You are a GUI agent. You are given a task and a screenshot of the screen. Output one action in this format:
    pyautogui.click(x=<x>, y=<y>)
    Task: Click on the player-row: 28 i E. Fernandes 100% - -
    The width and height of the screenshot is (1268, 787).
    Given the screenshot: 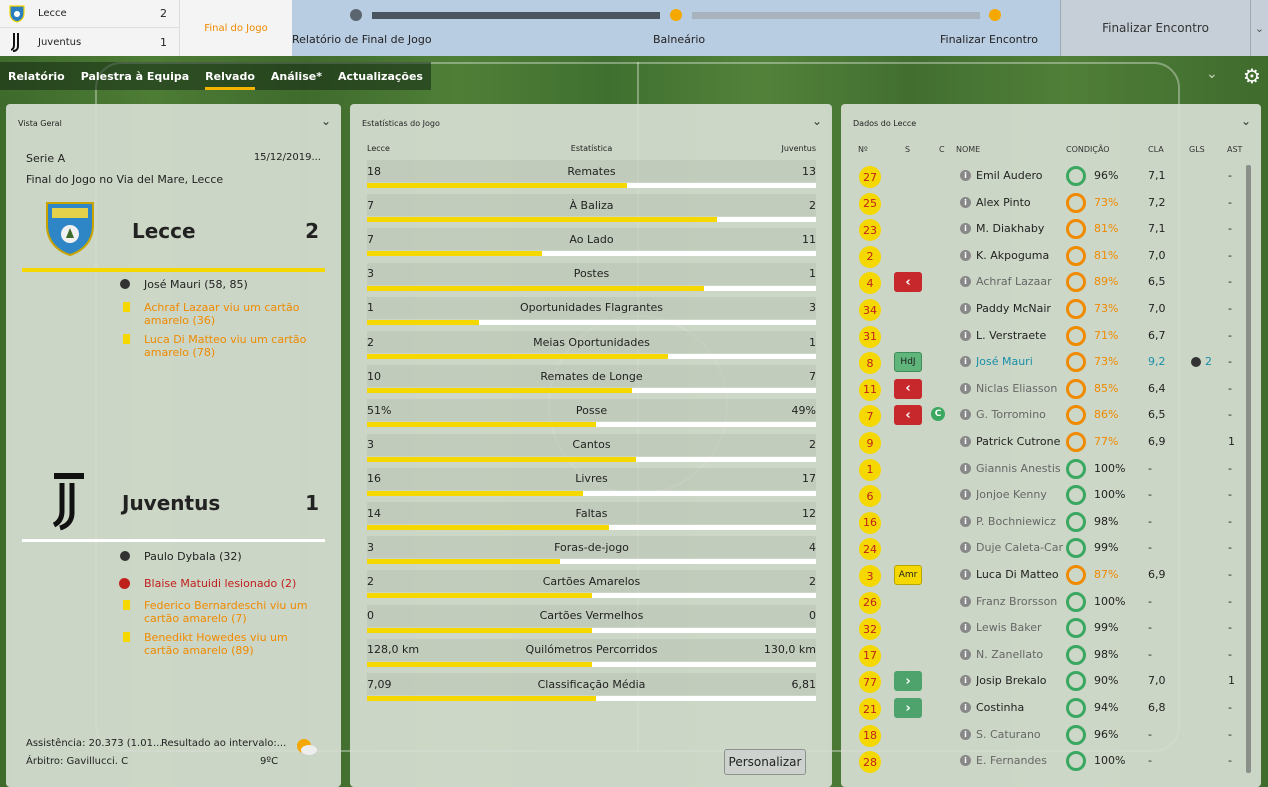 What is the action you would take?
    pyautogui.click(x=1050, y=761)
    